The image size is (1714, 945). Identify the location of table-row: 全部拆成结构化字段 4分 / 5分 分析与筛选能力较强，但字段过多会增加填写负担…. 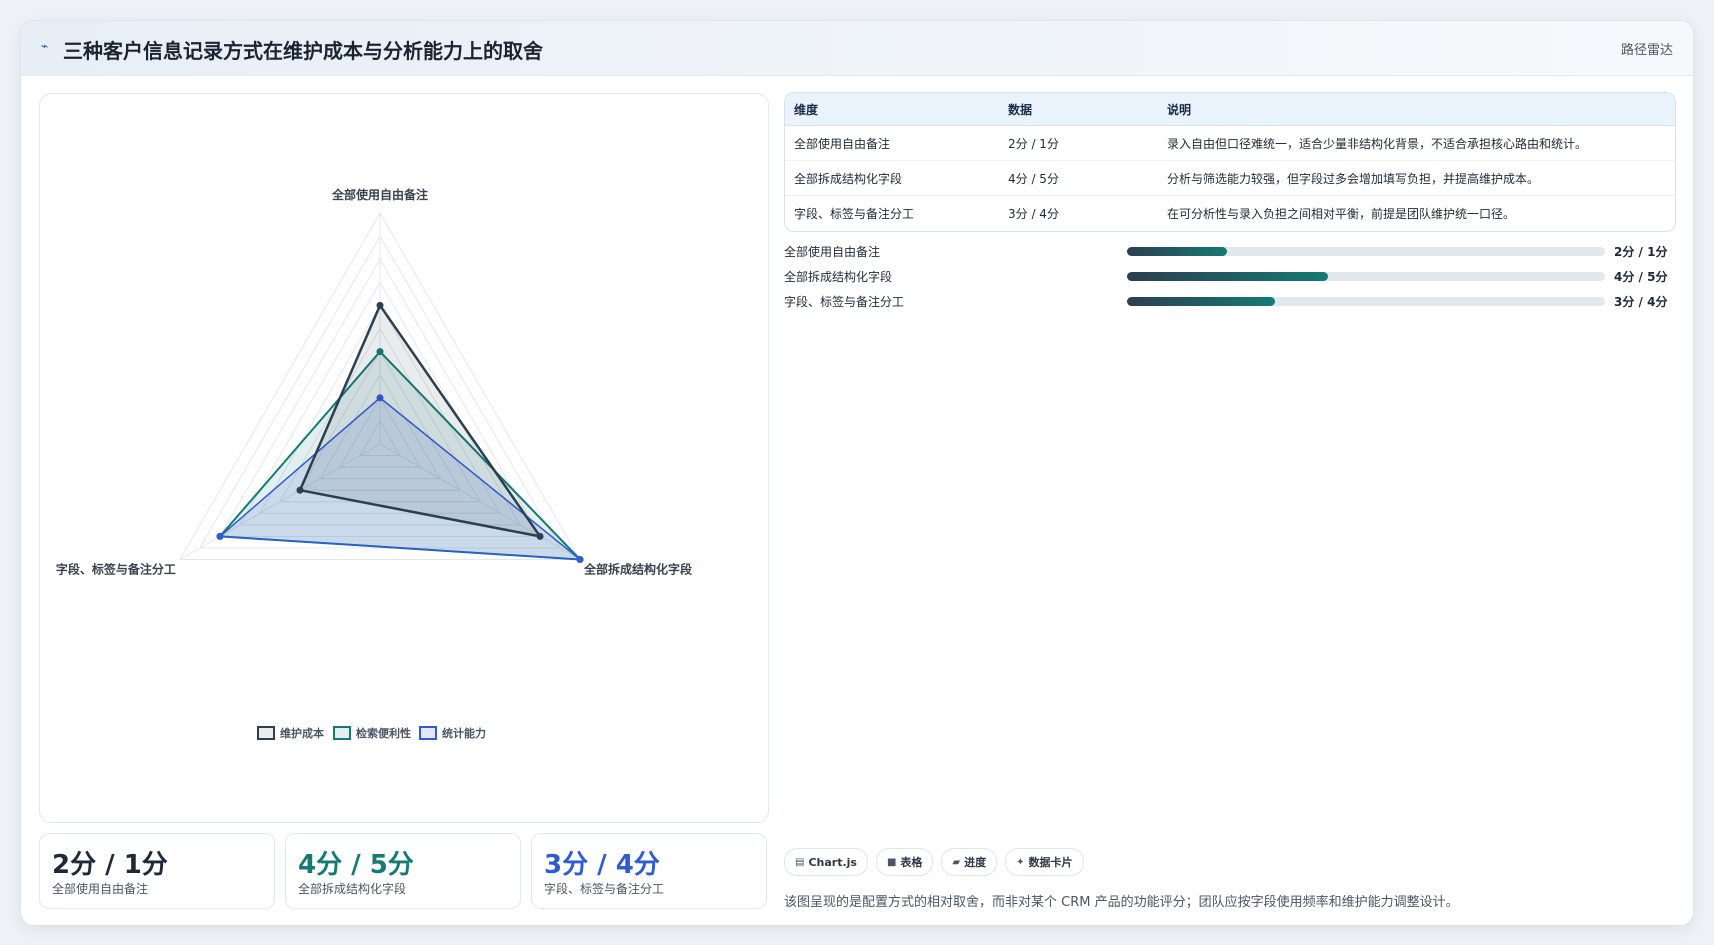
(1230, 178).